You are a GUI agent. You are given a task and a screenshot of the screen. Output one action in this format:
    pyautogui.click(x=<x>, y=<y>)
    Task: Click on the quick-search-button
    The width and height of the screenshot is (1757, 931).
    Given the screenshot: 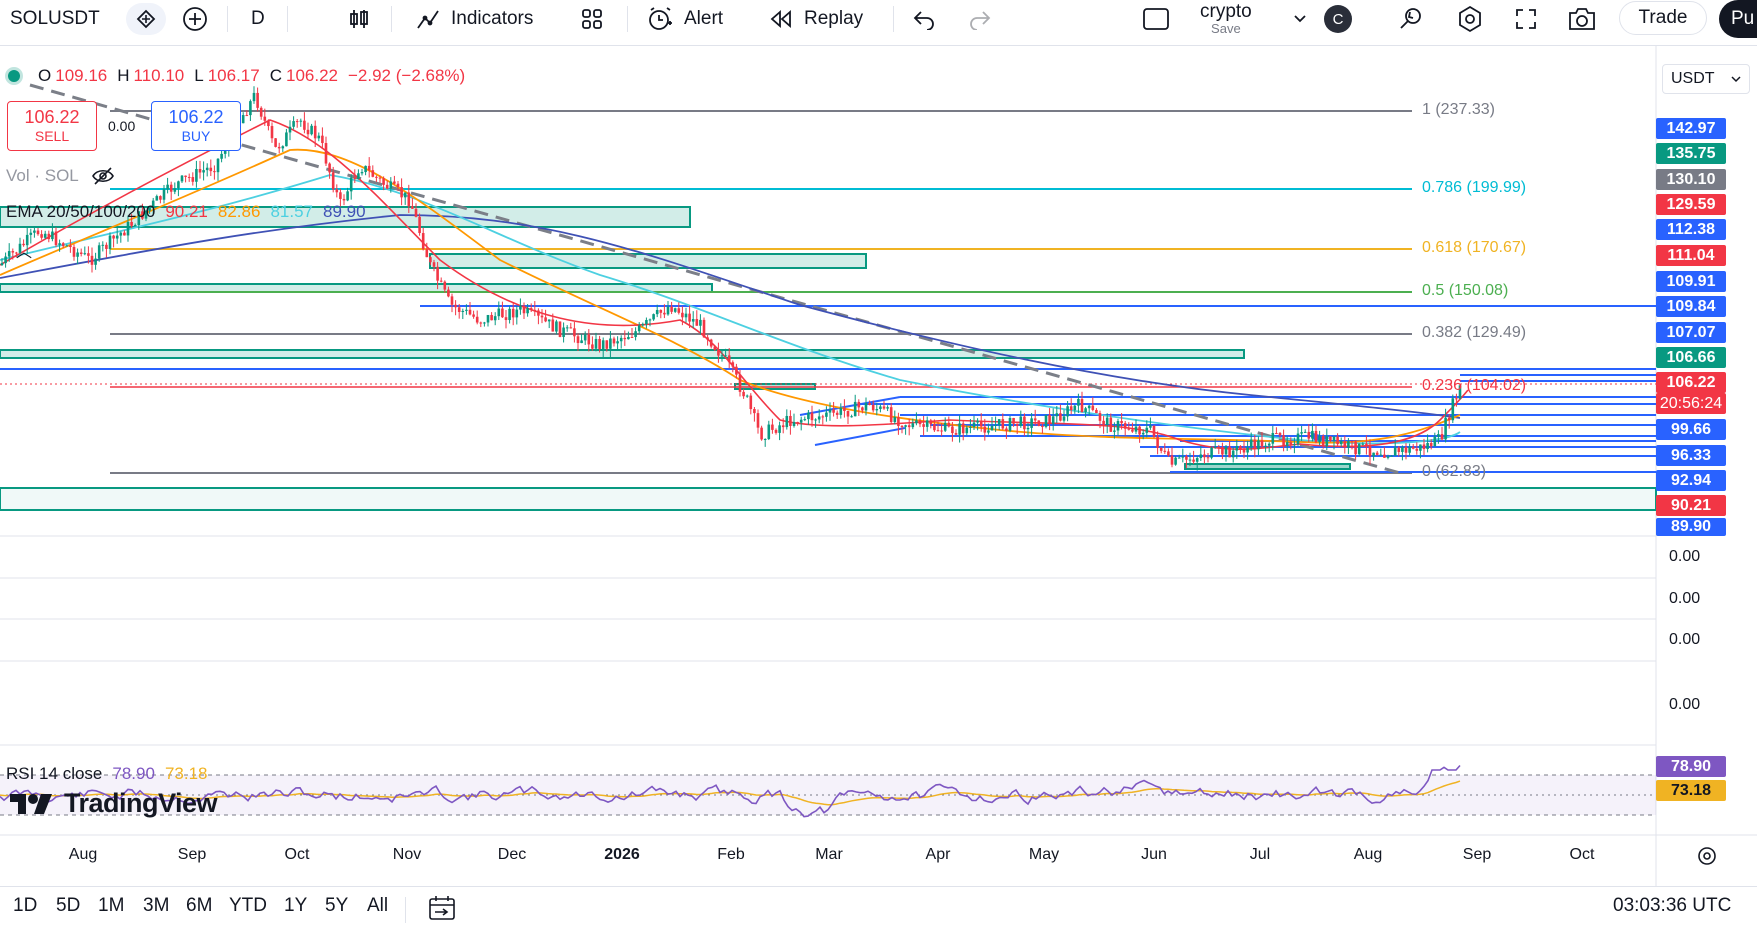 What is the action you would take?
    pyautogui.click(x=1411, y=19)
    